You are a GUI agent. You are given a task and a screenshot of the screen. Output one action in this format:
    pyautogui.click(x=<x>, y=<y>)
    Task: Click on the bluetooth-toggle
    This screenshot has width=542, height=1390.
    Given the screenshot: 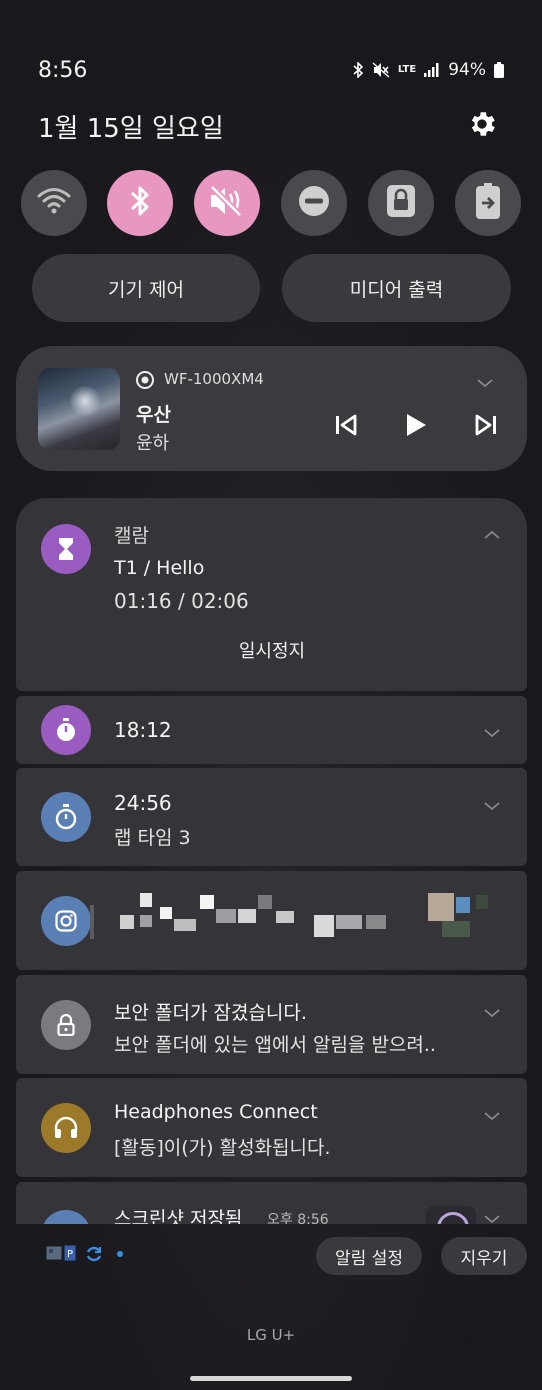 What is the action you would take?
    pyautogui.click(x=140, y=203)
    